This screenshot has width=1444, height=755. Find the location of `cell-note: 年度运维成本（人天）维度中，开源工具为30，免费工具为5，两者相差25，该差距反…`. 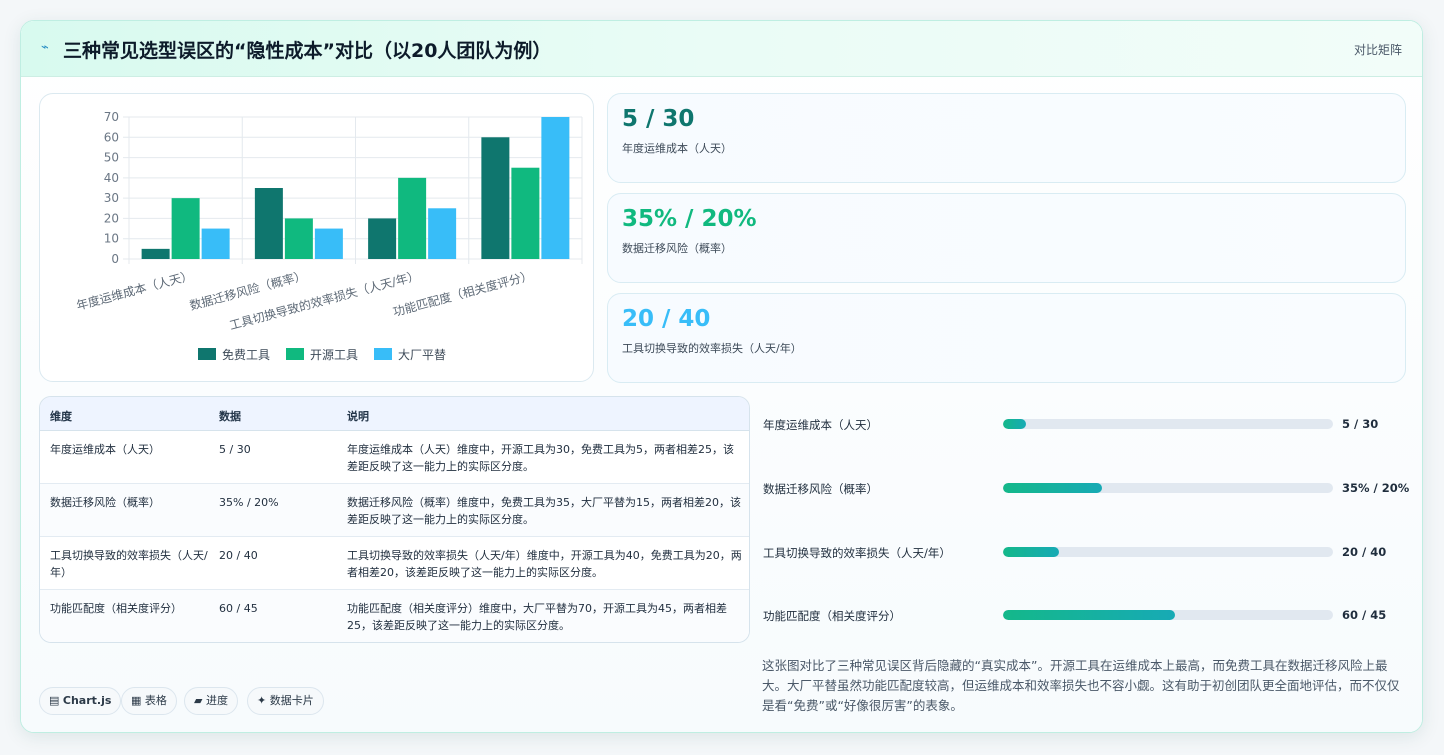

cell-note: 年度运维成本（人天）维度中，开源工具为30，免费工具为5，两者相差25，该差距反… is located at coordinates (540, 458).